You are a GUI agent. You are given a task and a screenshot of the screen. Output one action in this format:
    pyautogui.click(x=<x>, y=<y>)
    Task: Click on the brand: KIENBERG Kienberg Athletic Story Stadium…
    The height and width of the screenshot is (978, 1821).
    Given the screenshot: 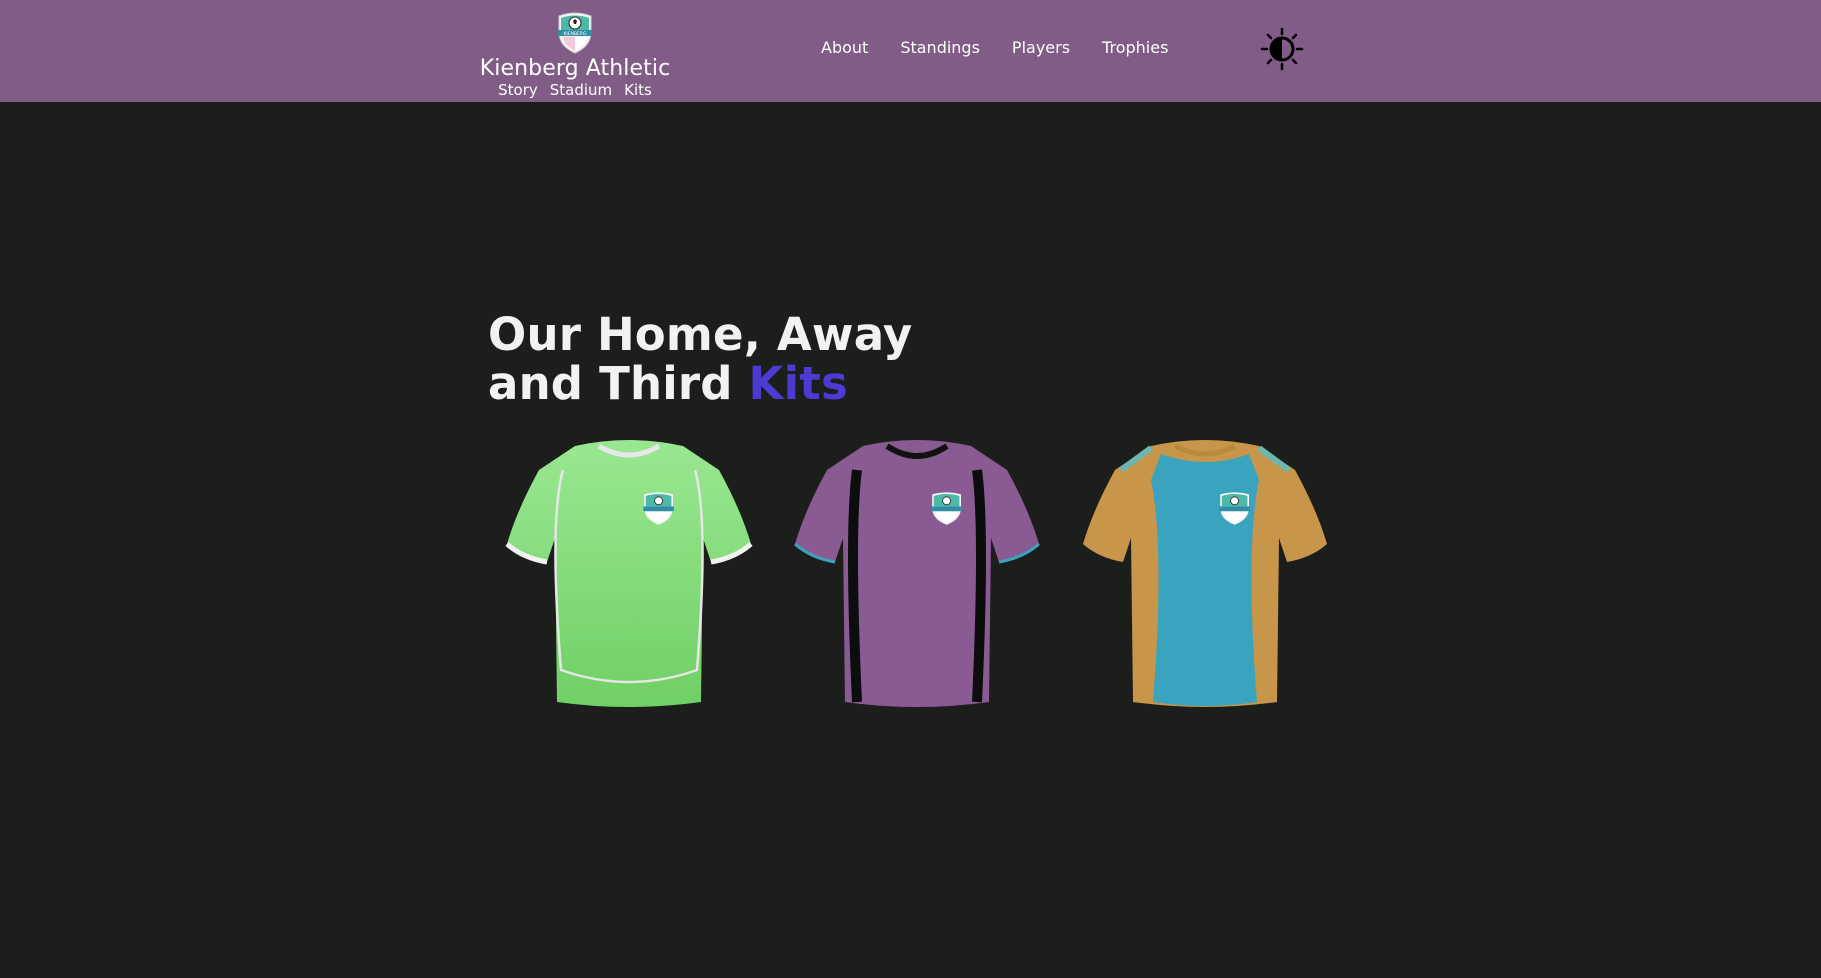 What is the action you would take?
    pyautogui.click(x=575, y=55)
    